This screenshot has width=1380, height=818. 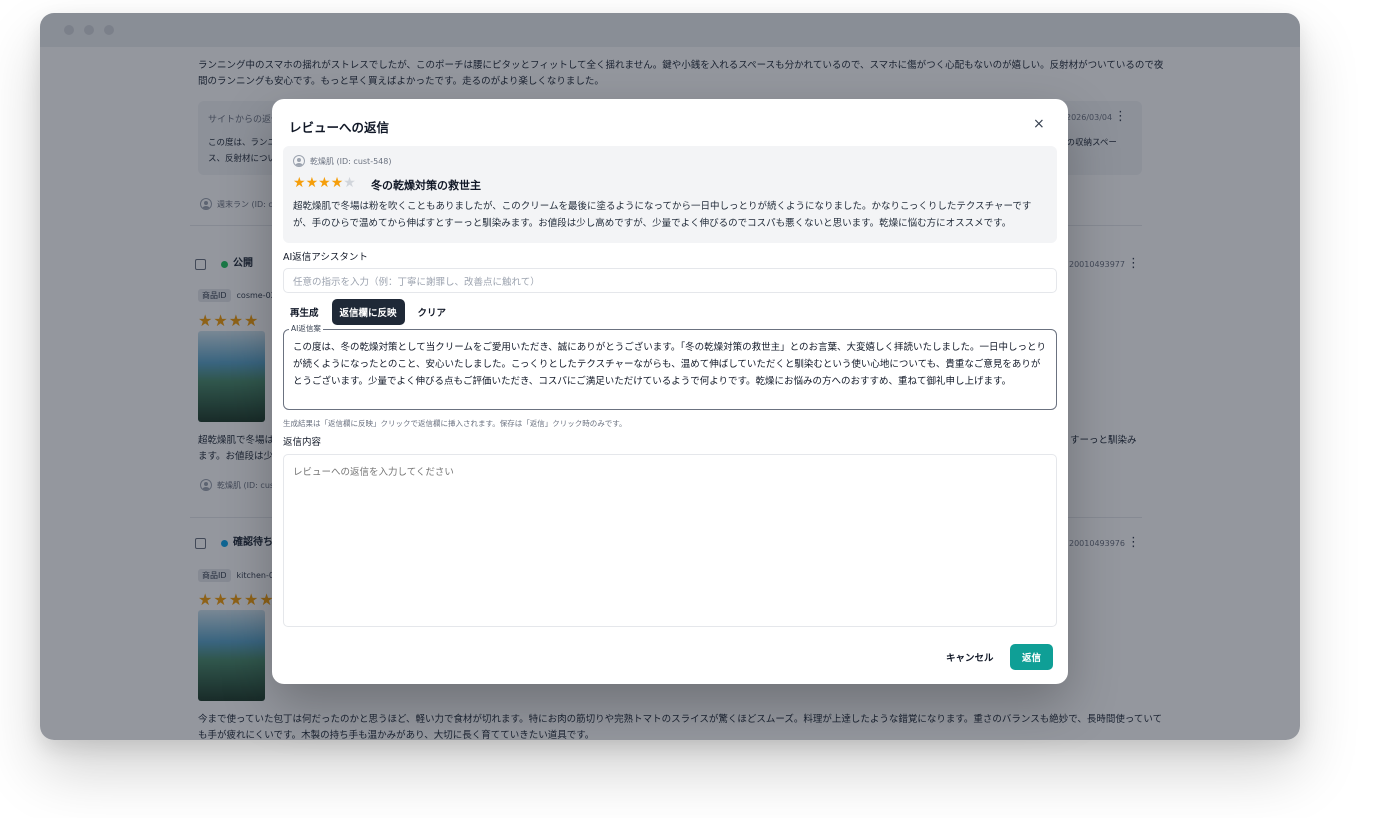 I want to click on star-empty-icon: ★, so click(x=349, y=183).